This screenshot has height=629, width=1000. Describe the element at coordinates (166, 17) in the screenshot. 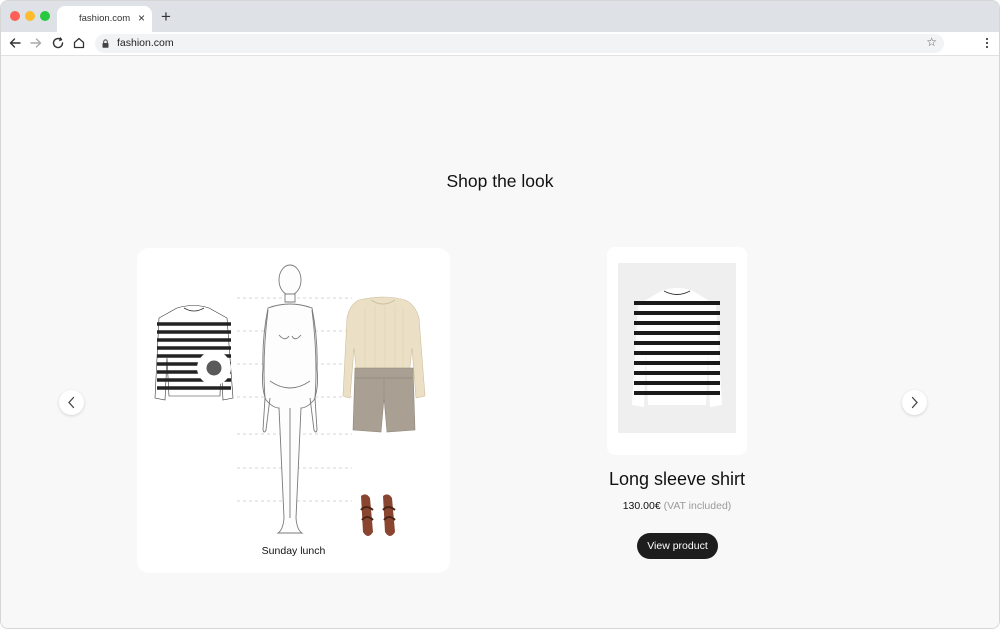

I see `new-tab-icon: +` at that location.